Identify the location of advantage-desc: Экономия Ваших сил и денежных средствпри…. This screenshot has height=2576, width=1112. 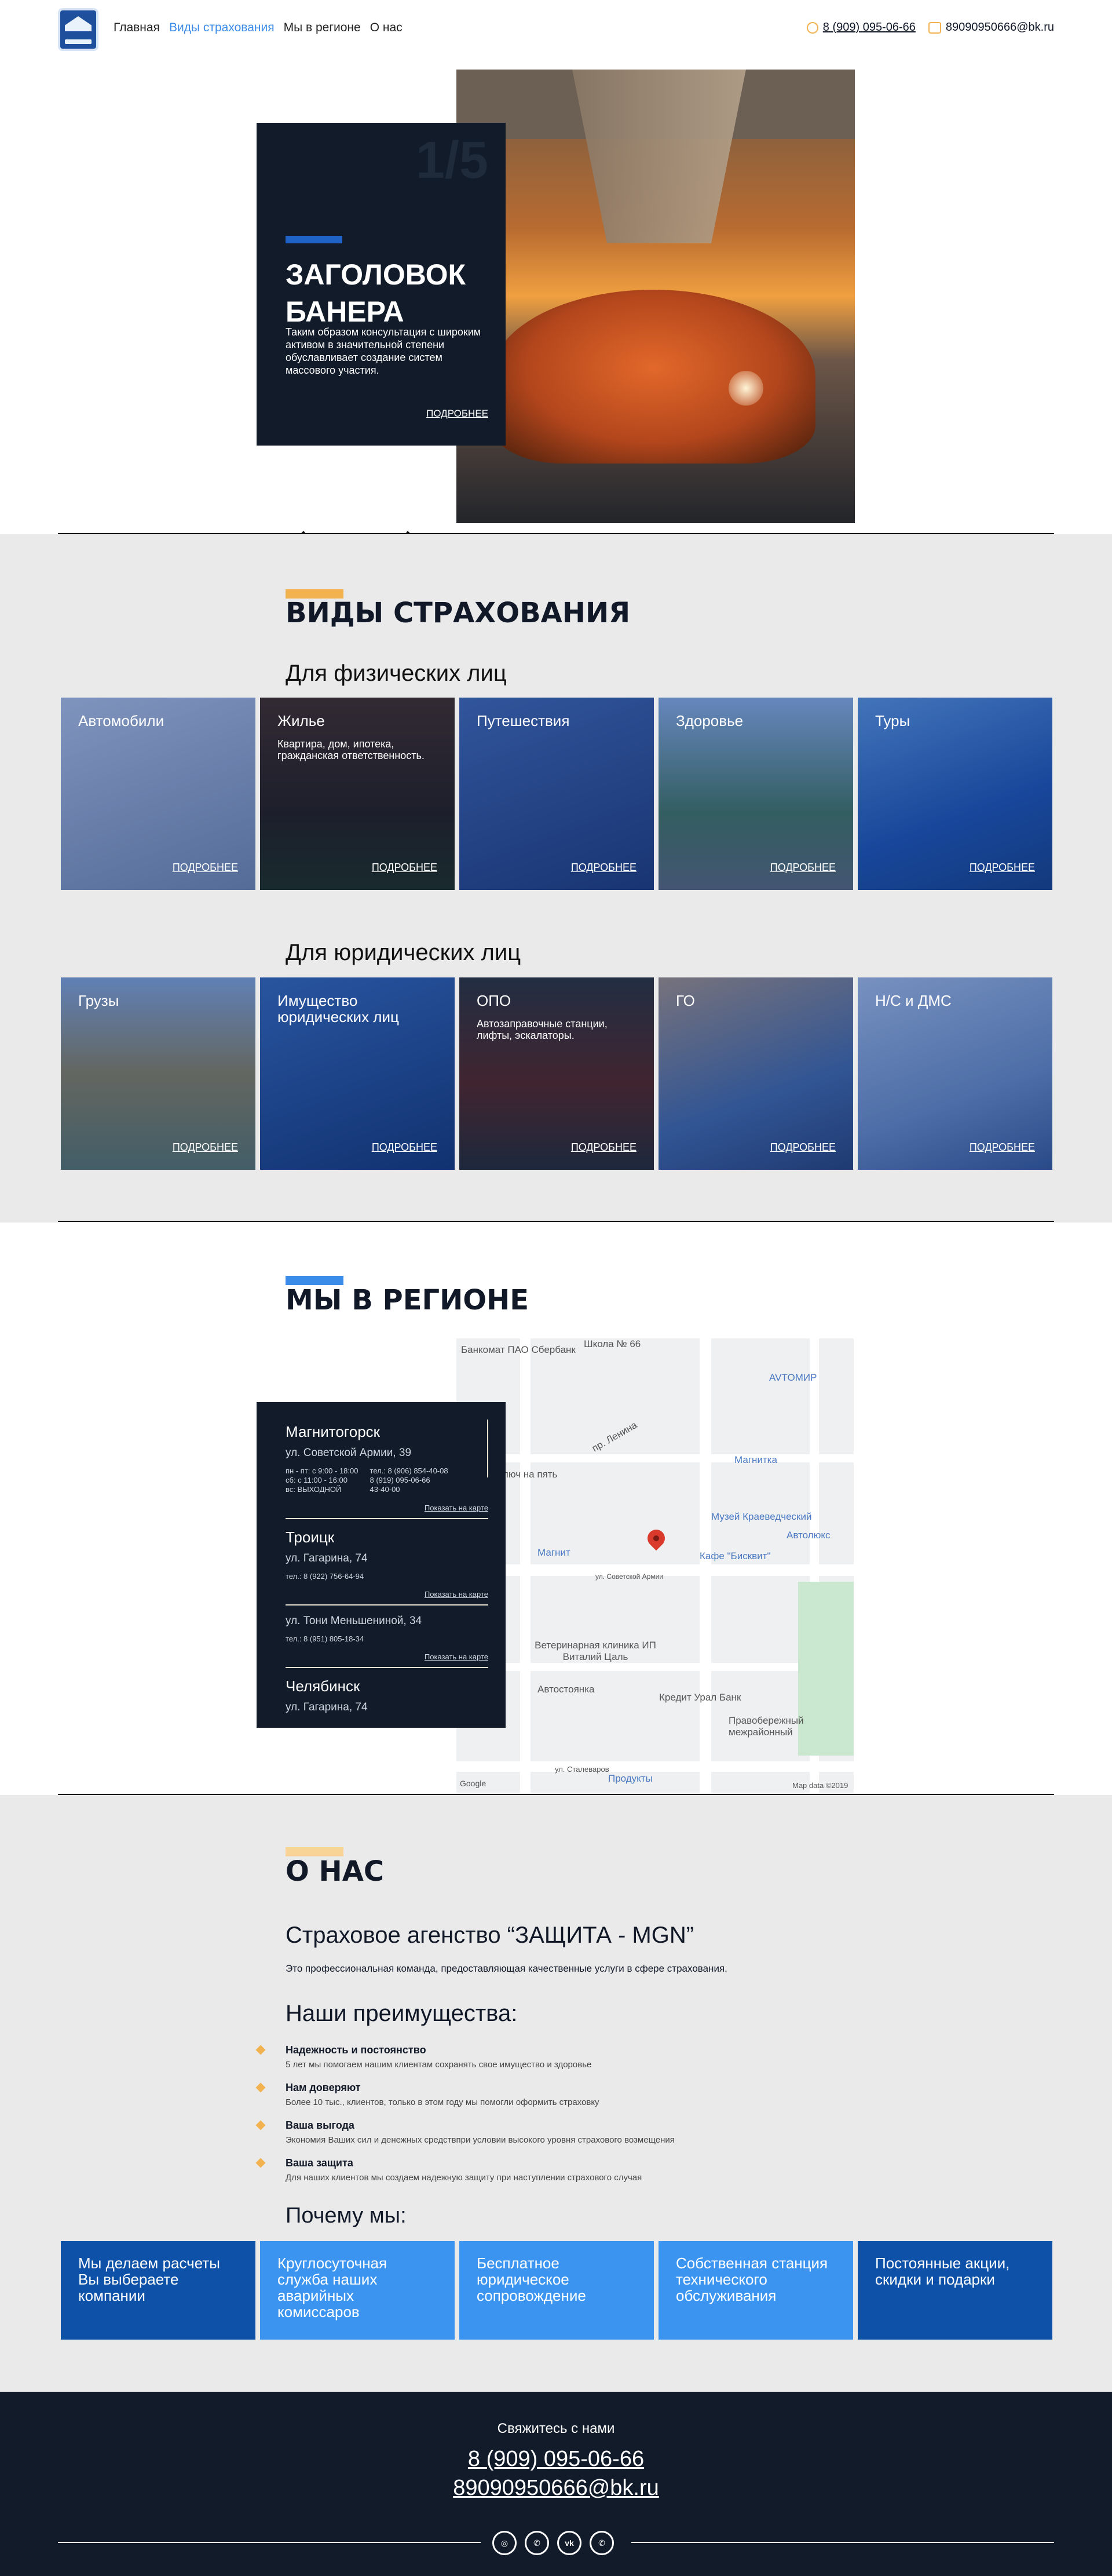
(480, 2140).